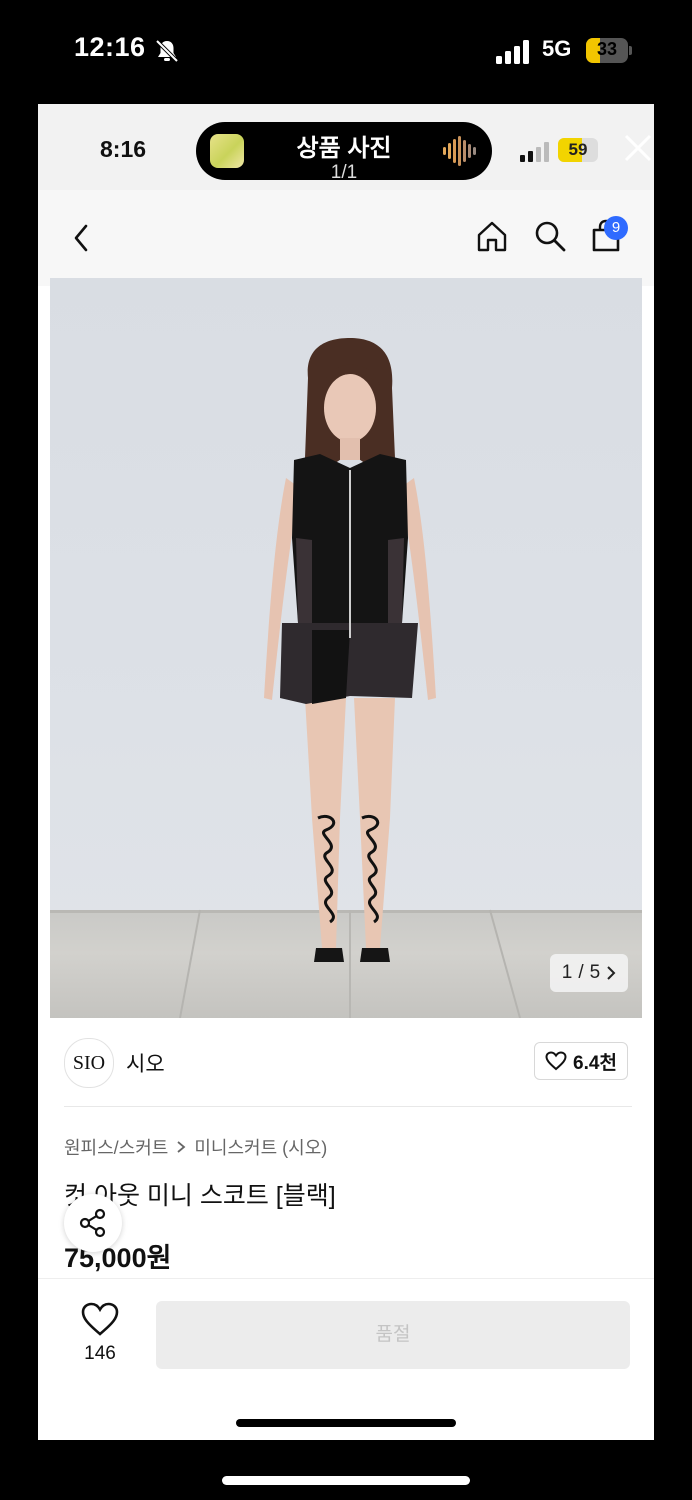  What do you see at coordinates (110, 47) in the screenshot?
I see `device-clock: 12:16` at bounding box center [110, 47].